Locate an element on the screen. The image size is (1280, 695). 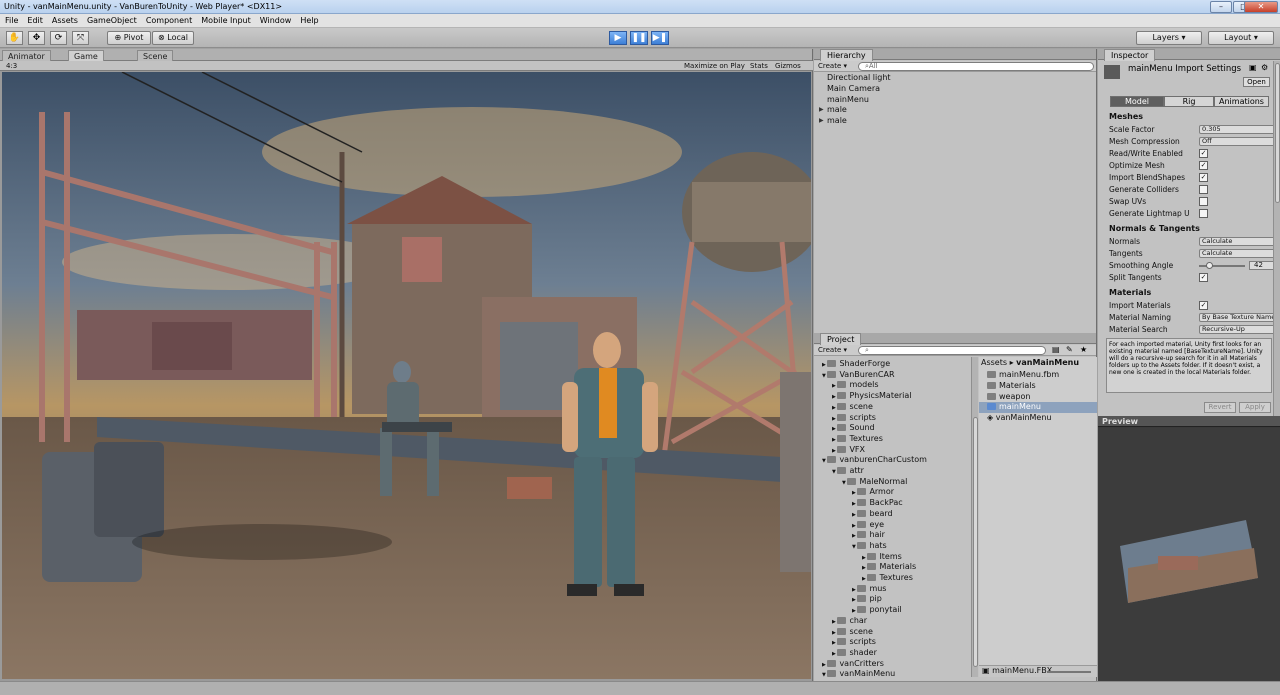
project-tree-item: ▶ eye is located at coordinates (868, 524).